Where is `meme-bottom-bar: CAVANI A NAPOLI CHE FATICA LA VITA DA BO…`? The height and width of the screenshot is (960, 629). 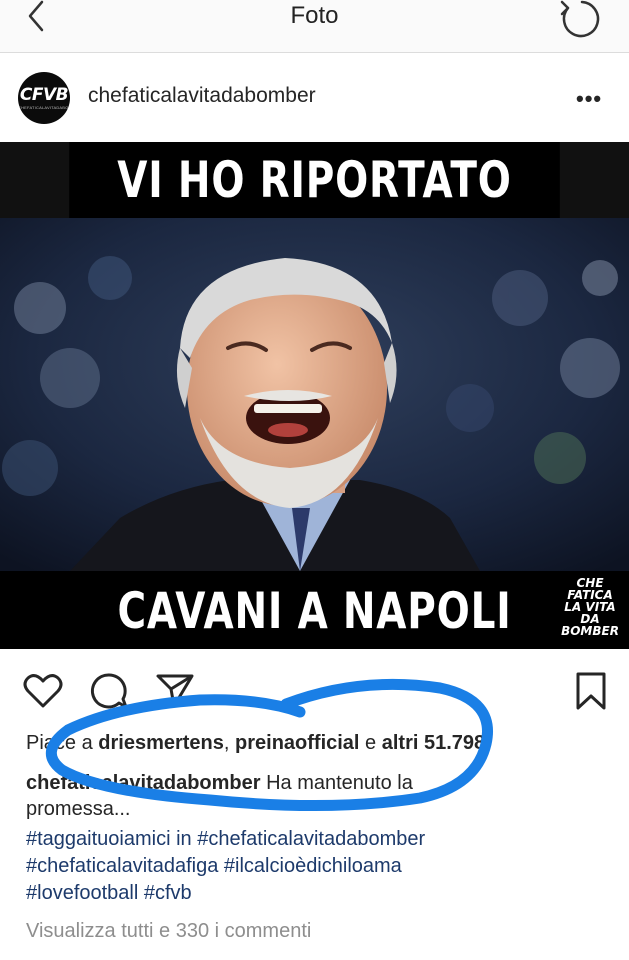 meme-bottom-bar: CAVANI A NAPOLI CHE FATICA LA VITA DA BO… is located at coordinates (314, 610).